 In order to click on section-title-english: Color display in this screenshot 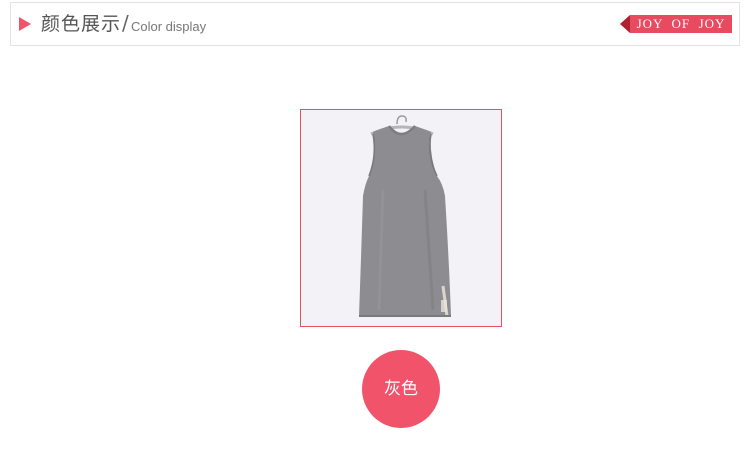, I will do `click(169, 26)`.